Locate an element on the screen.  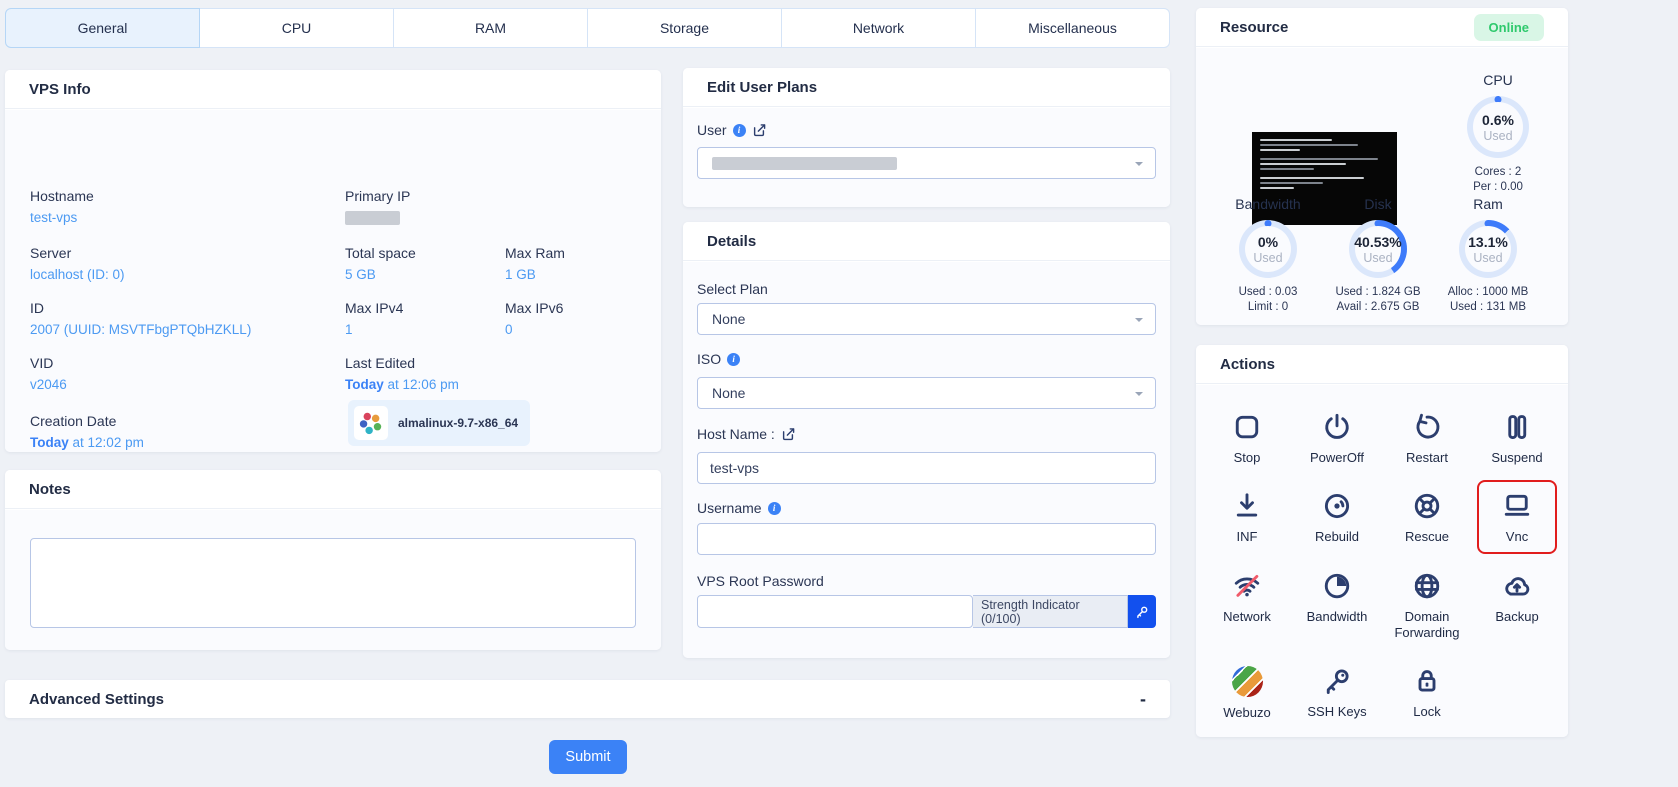
webuzo-logo is located at coordinates (1247, 681).